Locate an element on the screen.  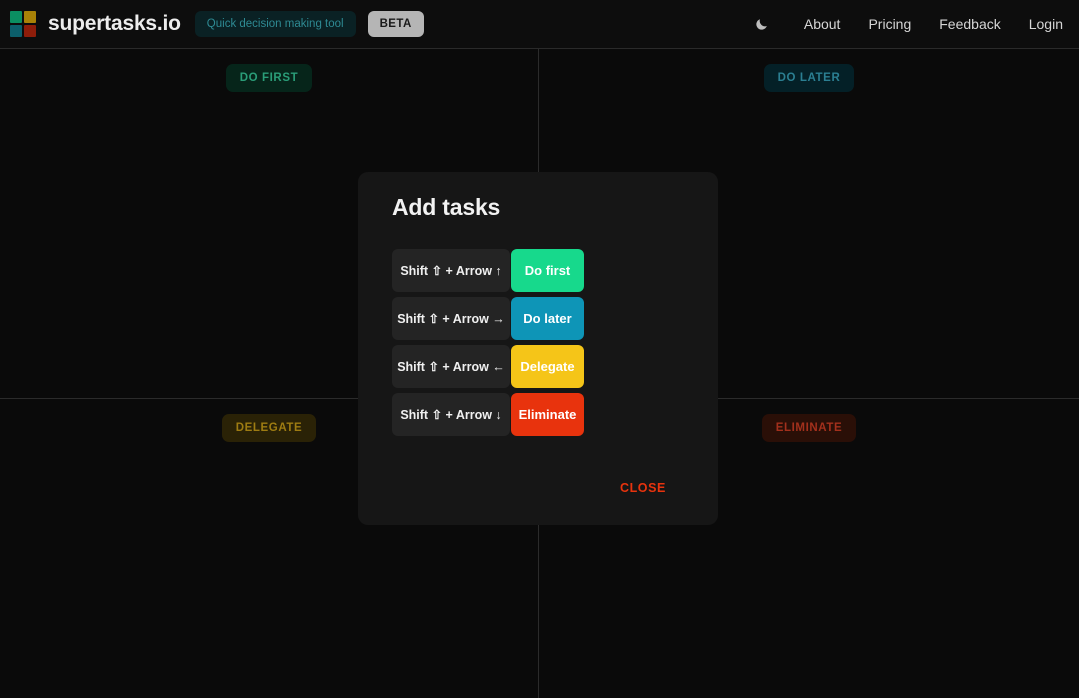
close-button: CLOSE is located at coordinates (643, 488).